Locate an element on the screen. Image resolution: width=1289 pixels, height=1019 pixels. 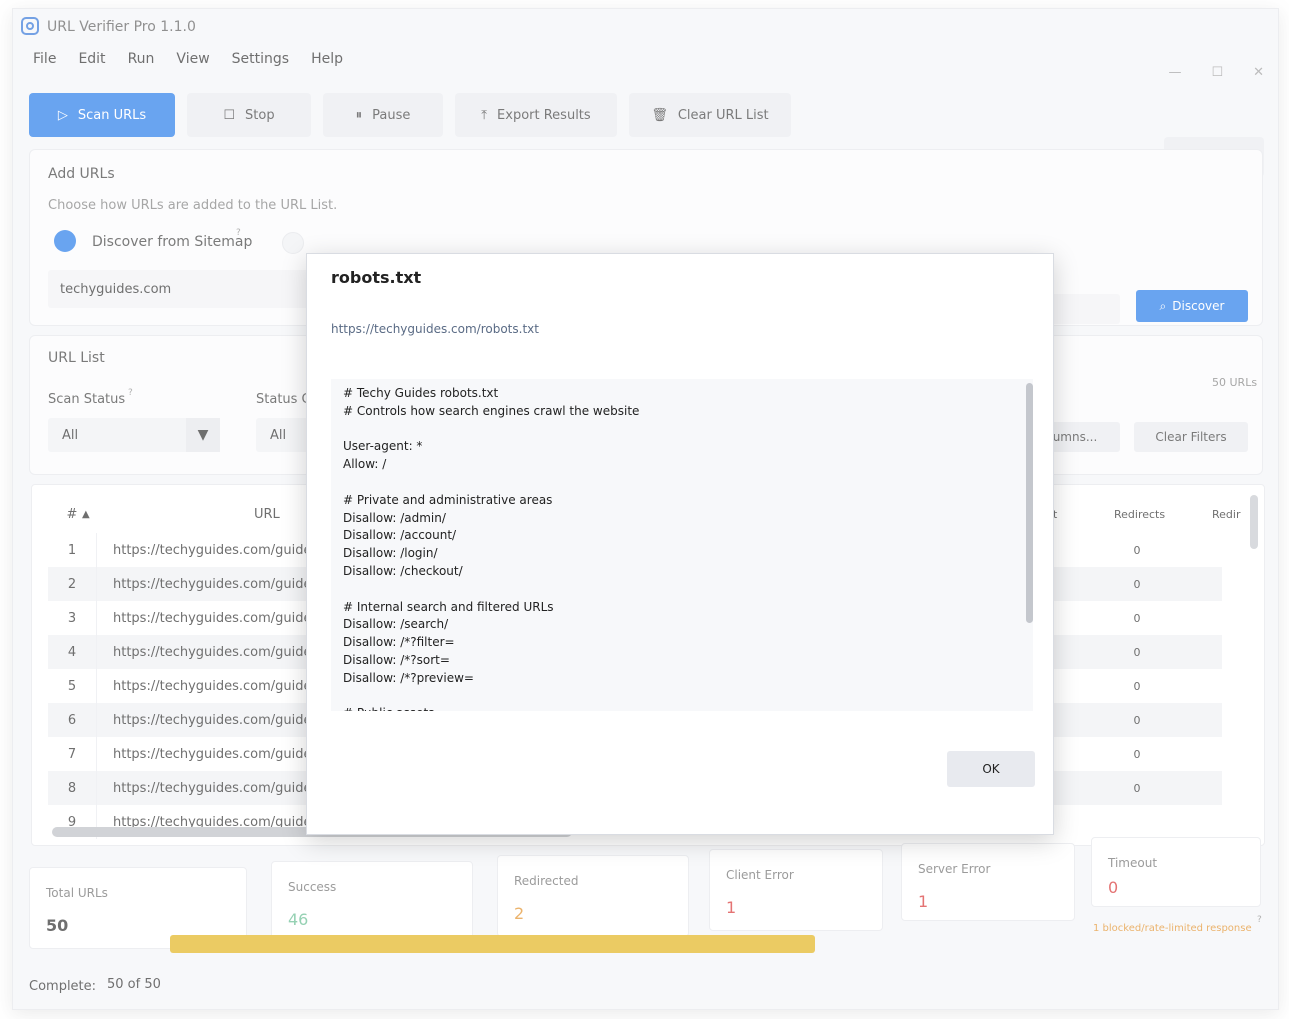
robots-url-link: https://techyguides.com/robots.txt is located at coordinates (435, 329).